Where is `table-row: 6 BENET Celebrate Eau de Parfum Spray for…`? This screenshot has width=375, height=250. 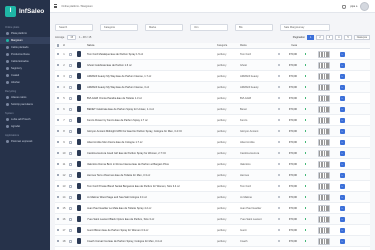
table-row: 6 BENET Celebrate Eau de Parfum Spray for… is located at coordinates (212, 109).